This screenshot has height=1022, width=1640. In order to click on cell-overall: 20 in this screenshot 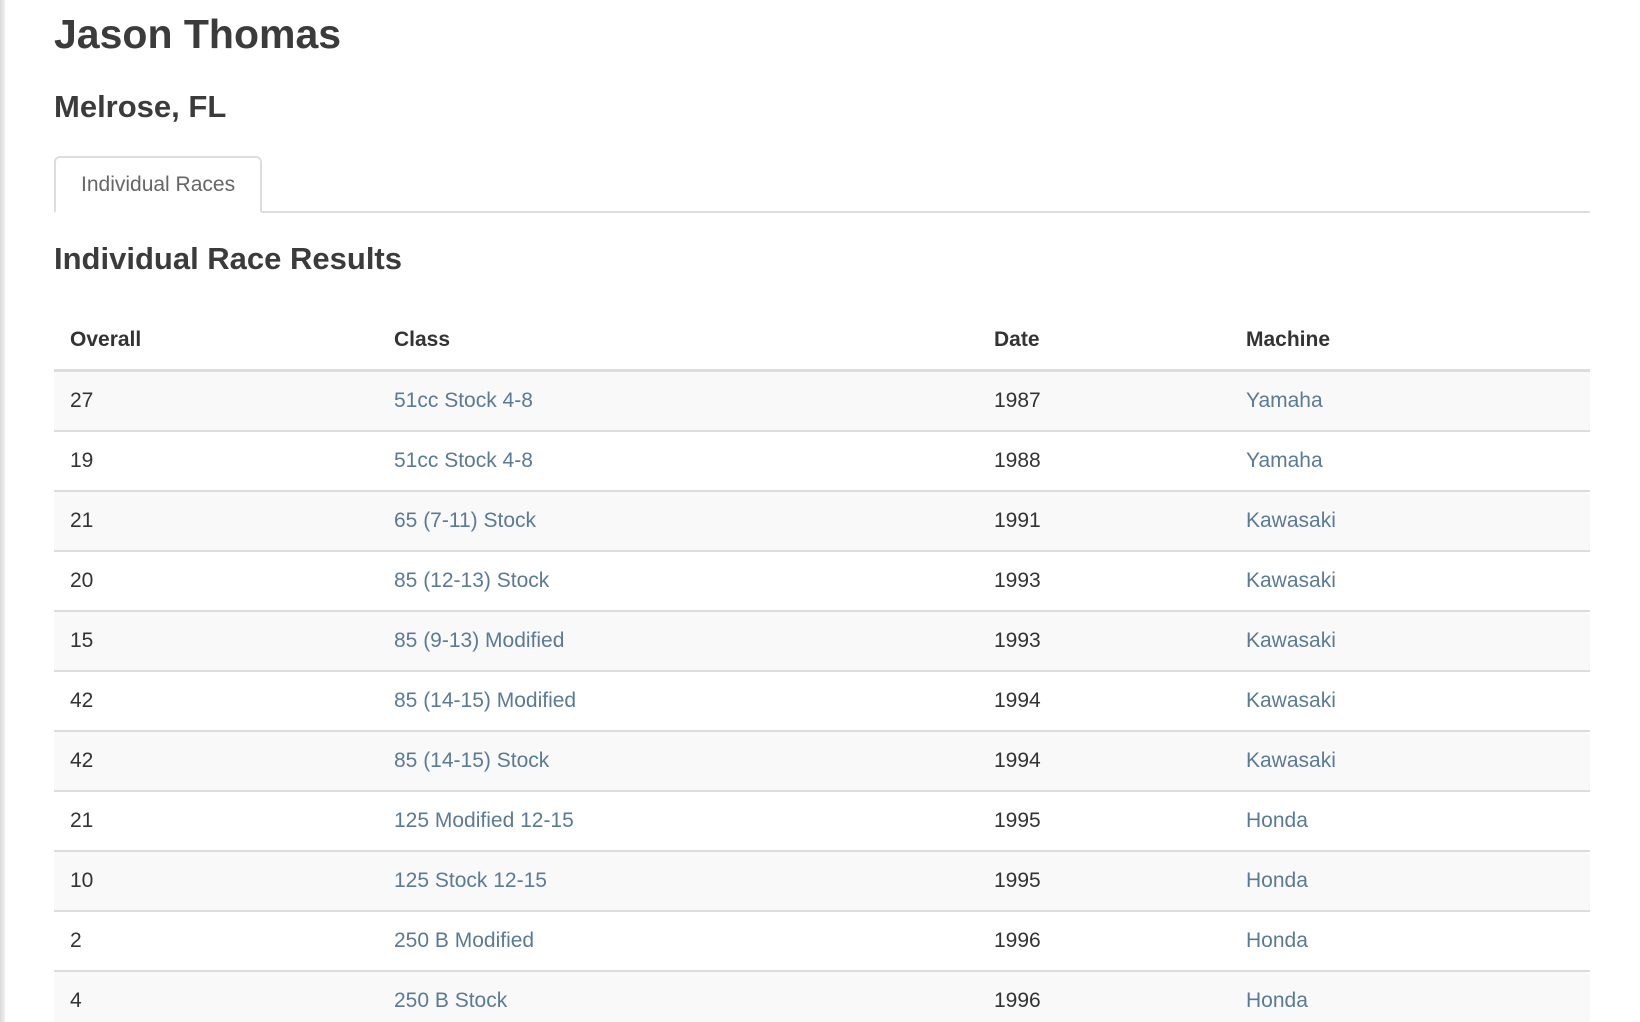, I will do `click(216, 581)`.